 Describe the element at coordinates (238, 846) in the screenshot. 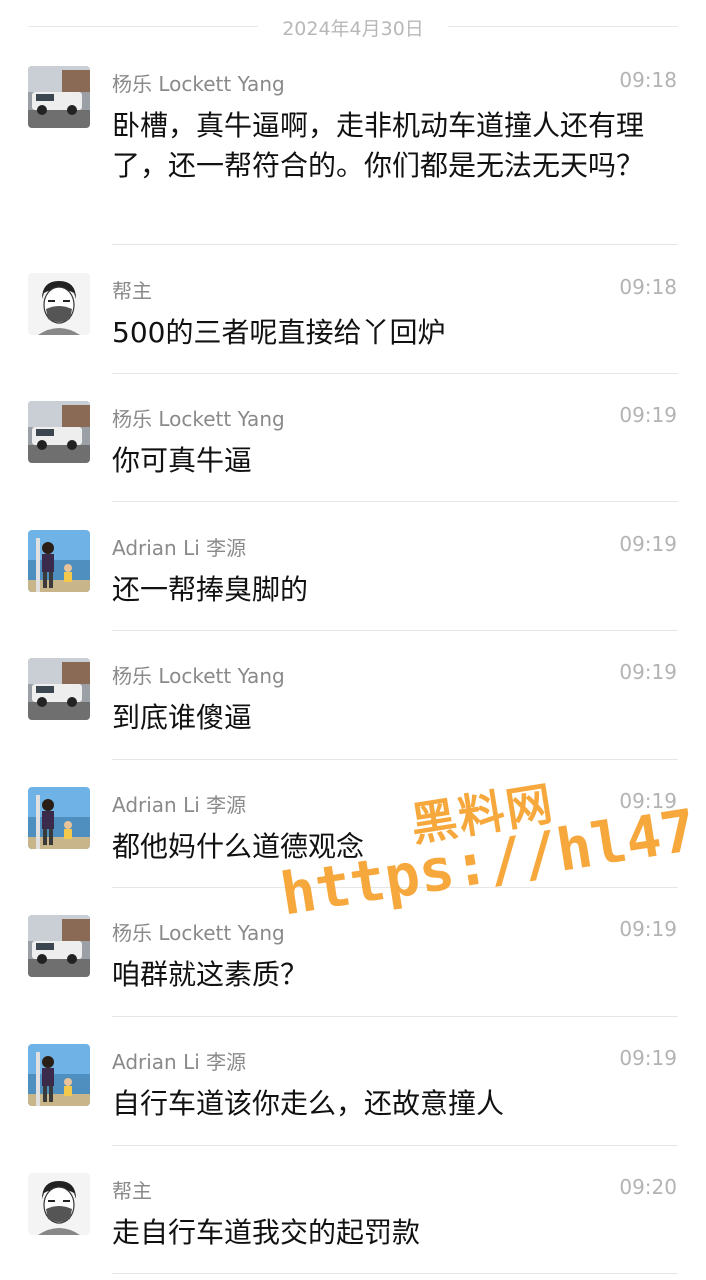

I see `message-text: 都他妈什么道德观念` at that location.